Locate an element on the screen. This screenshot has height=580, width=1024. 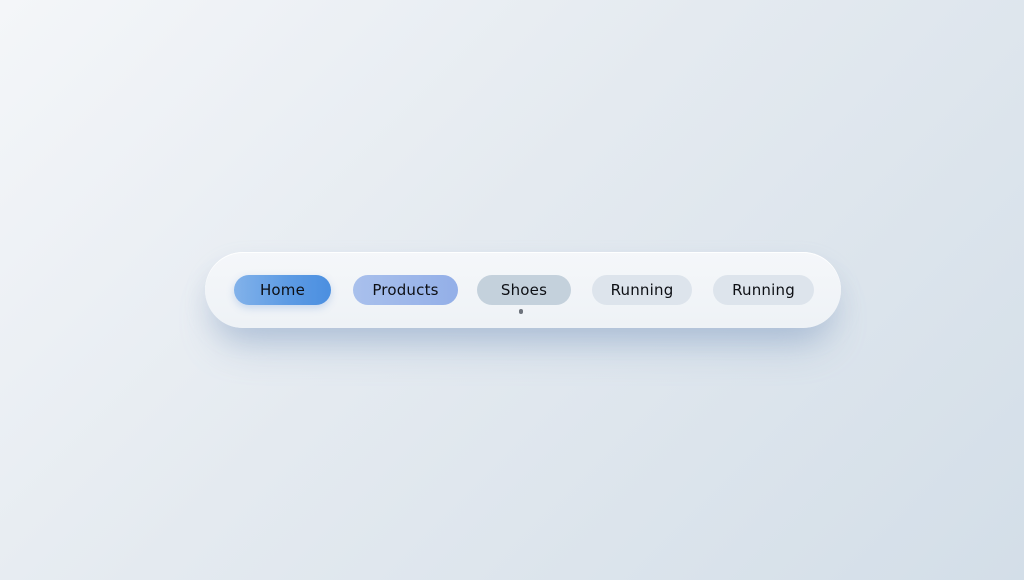
breadcrumb-item-label: Products is located at coordinates (405, 290).